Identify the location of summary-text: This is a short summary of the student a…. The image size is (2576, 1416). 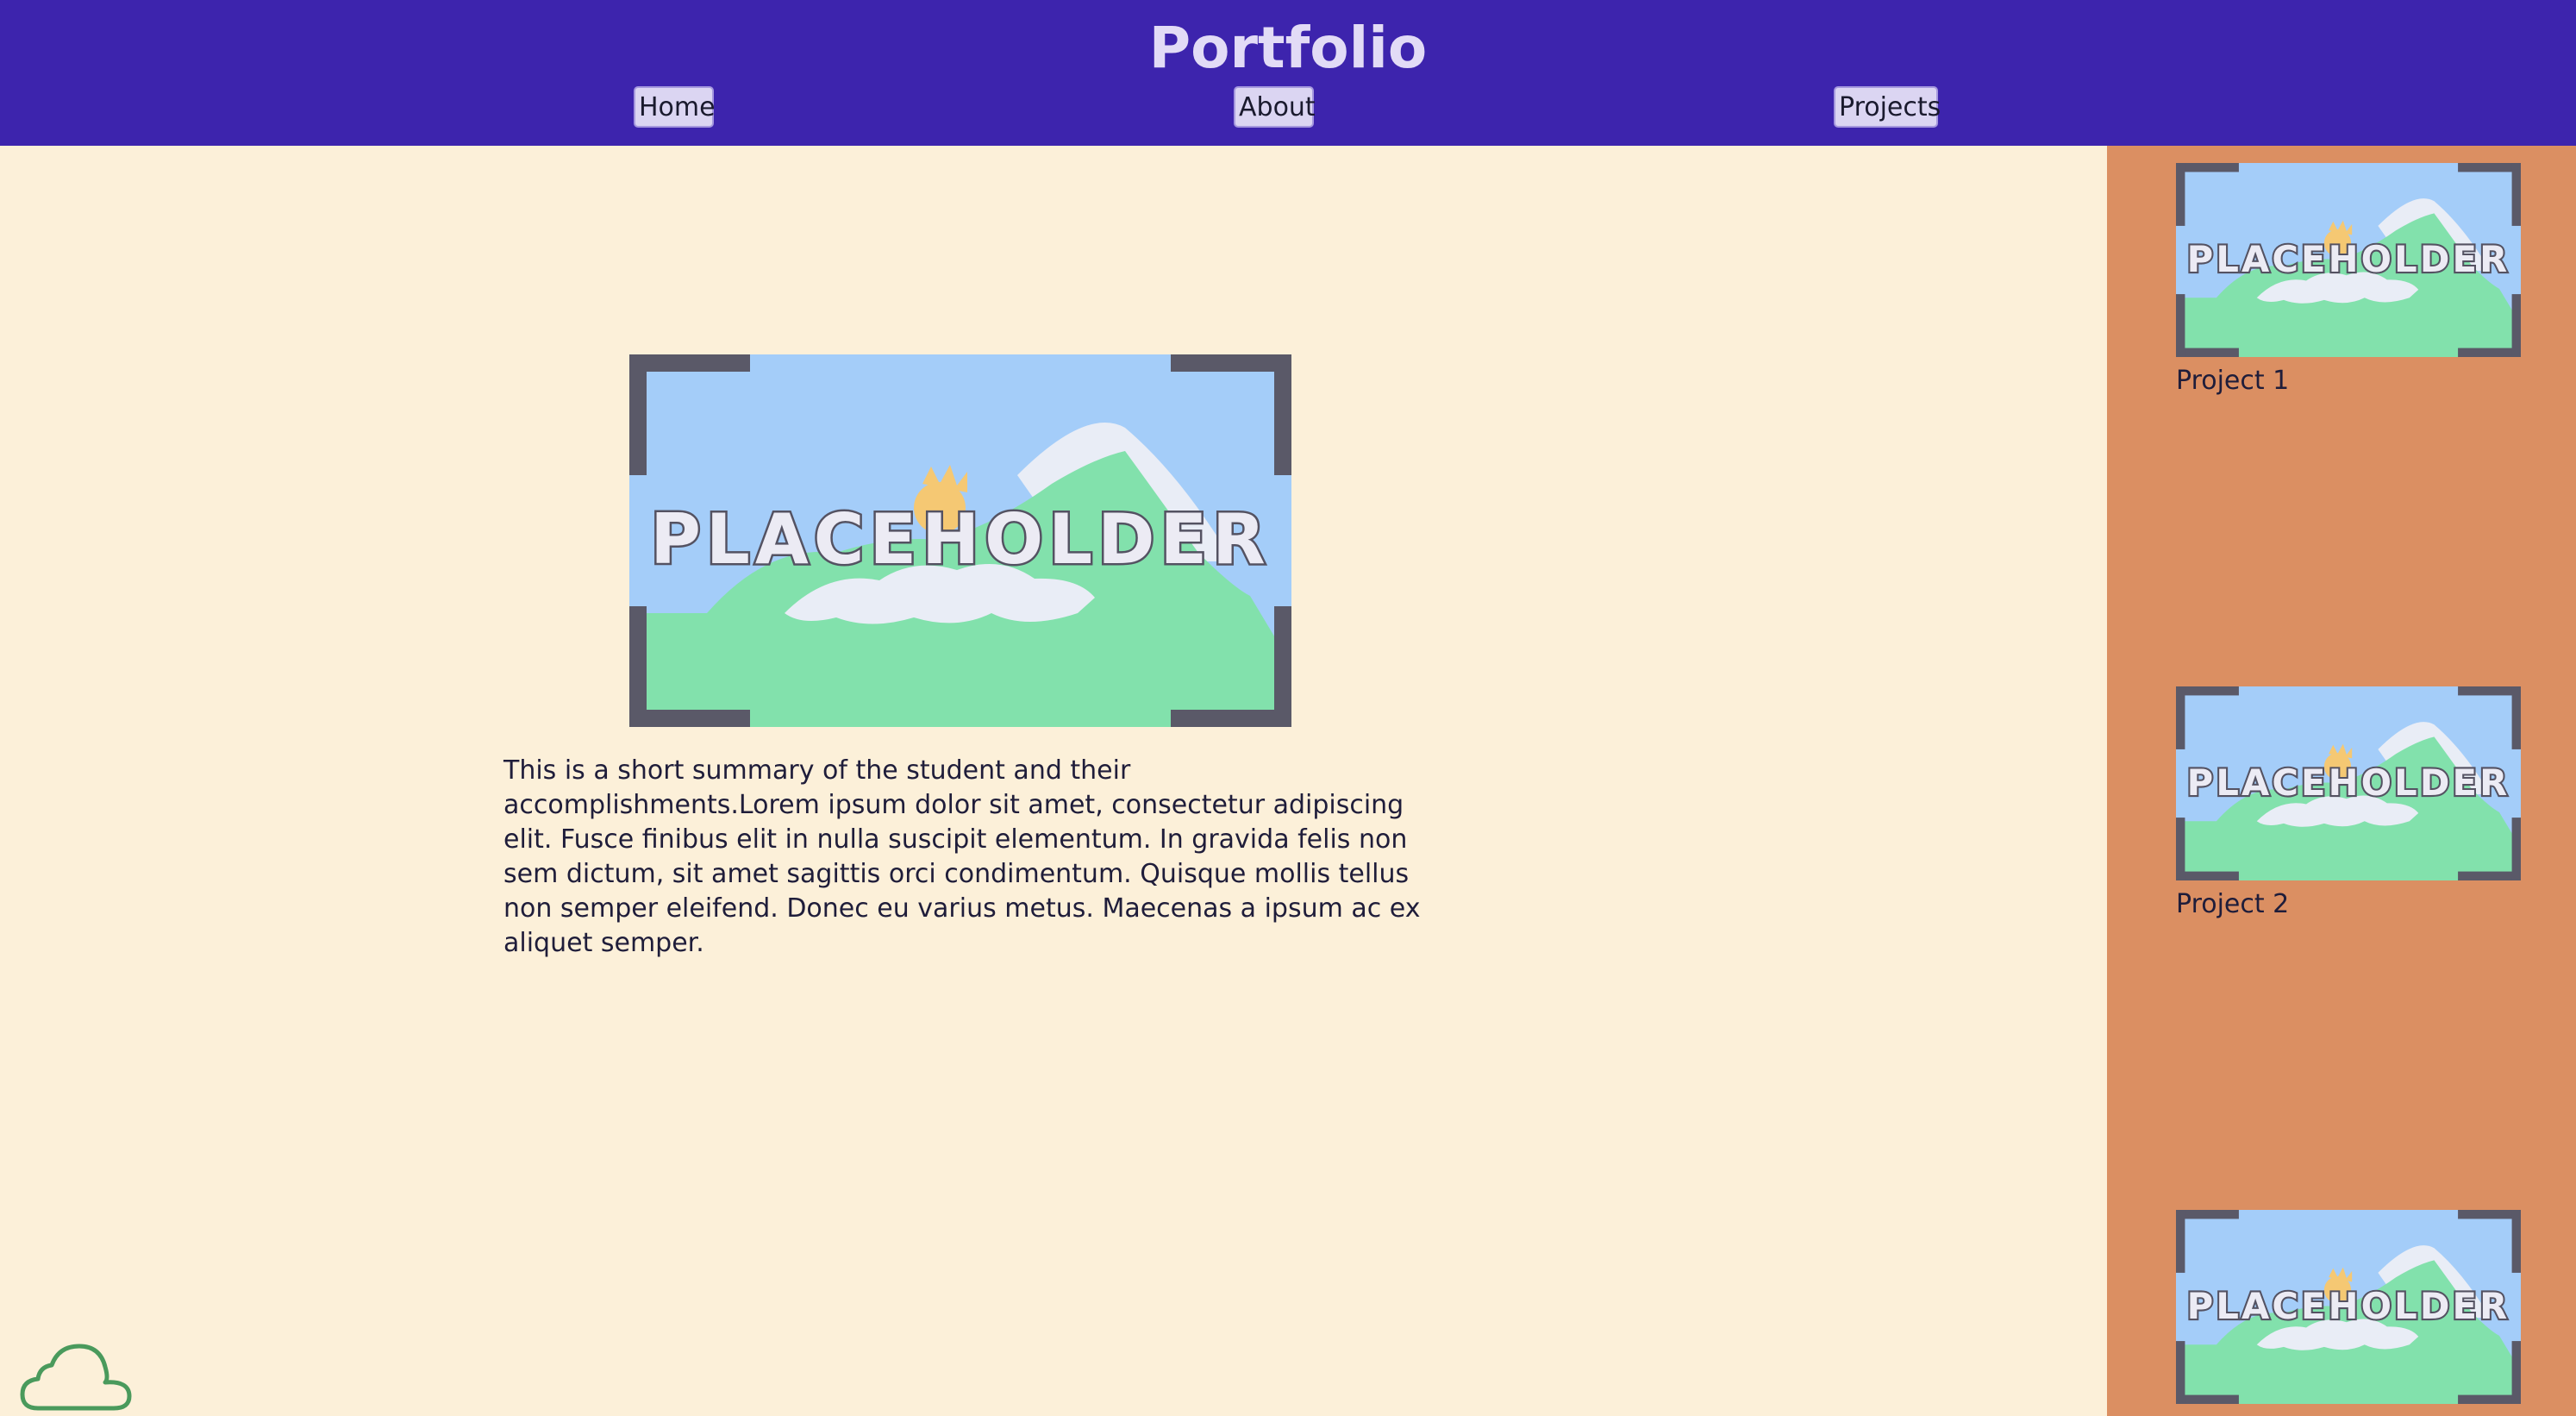
(962, 856).